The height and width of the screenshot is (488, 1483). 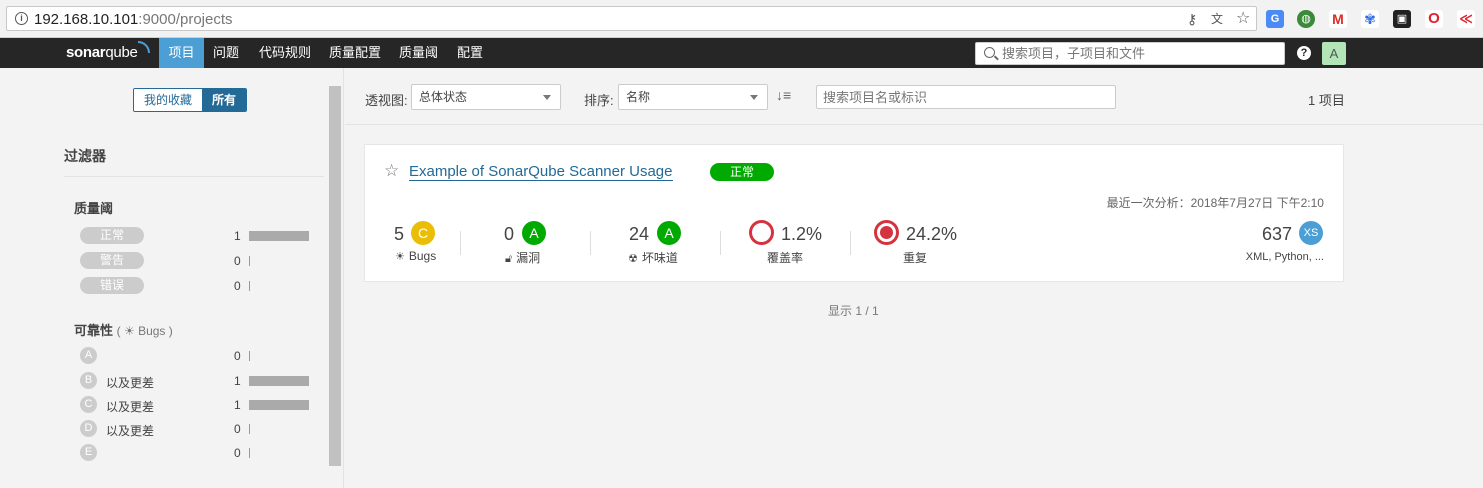 I want to click on global-search, so click(x=1130, y=53).